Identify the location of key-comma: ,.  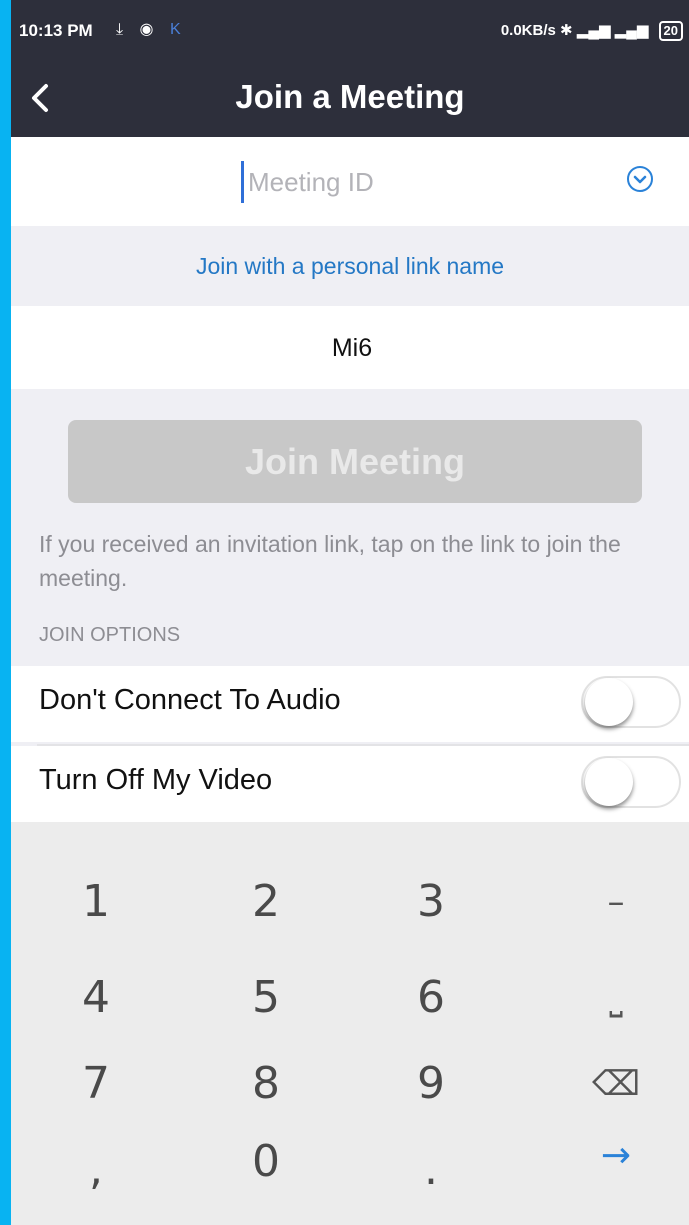
(96, 1170).